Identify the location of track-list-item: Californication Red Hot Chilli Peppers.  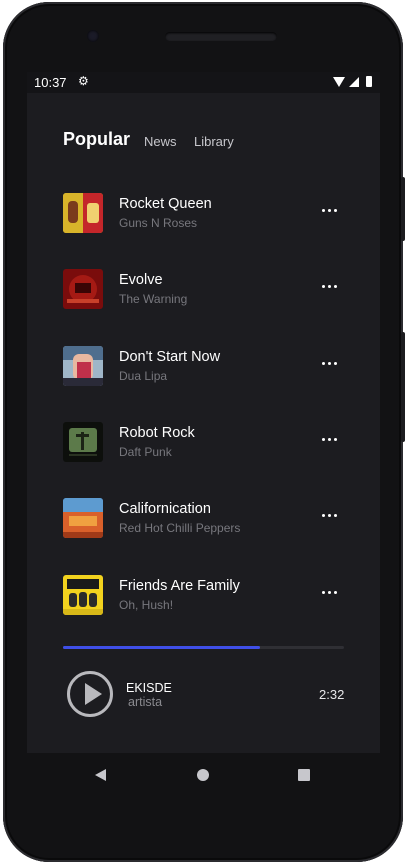
(207, 519).